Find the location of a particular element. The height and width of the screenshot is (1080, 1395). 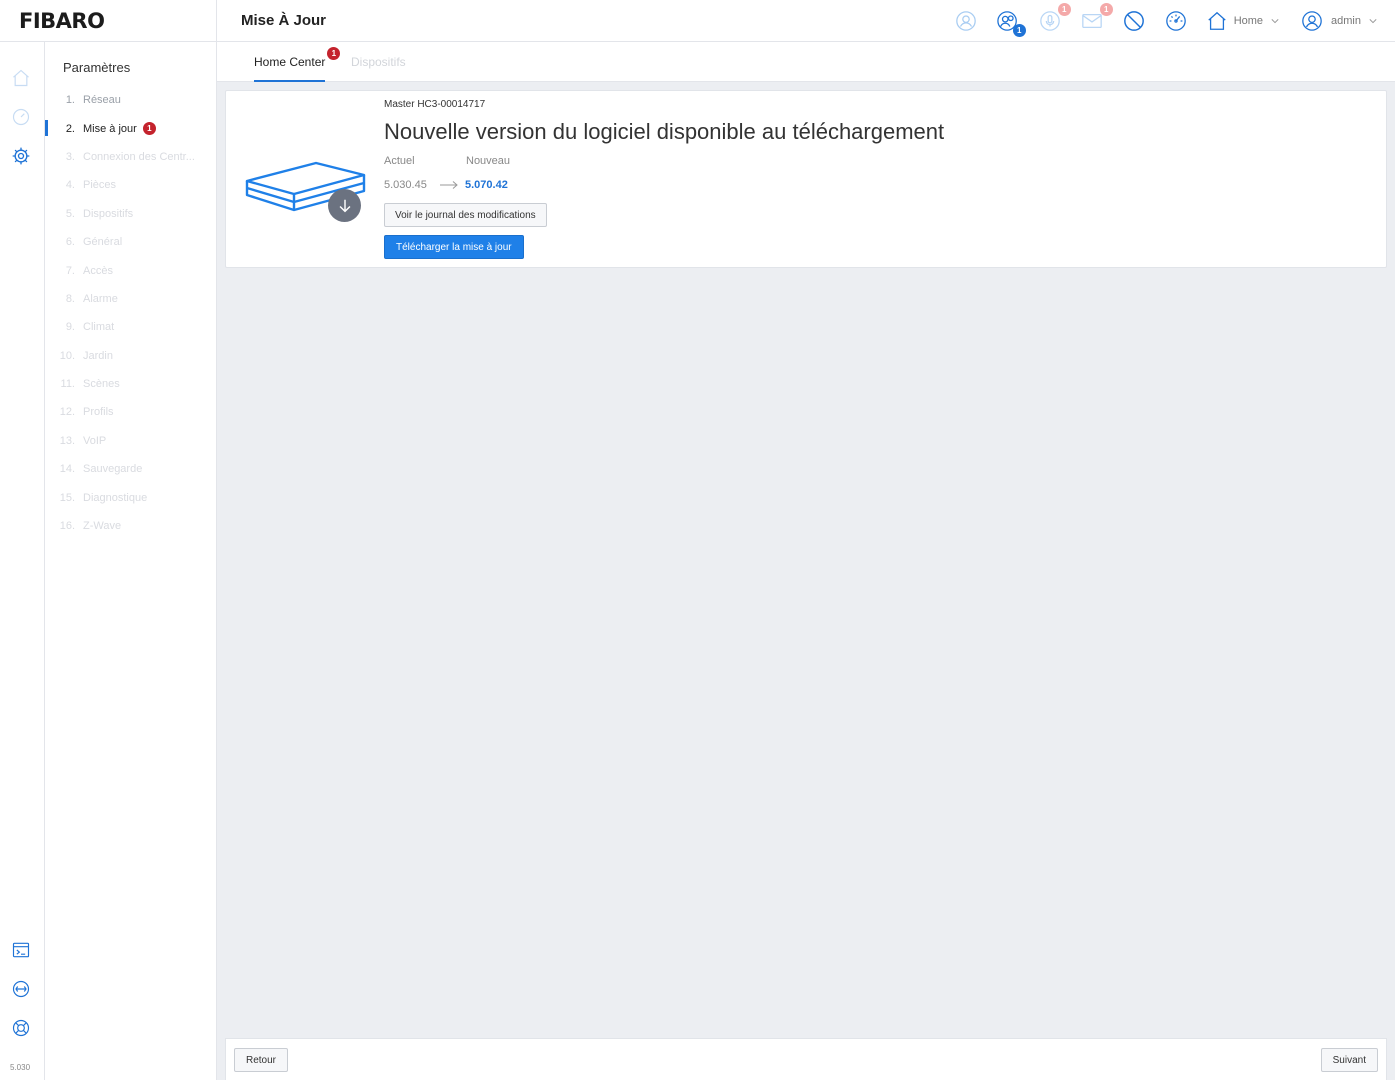

menu-item-number: 3. is located at coordinates (70, 156).